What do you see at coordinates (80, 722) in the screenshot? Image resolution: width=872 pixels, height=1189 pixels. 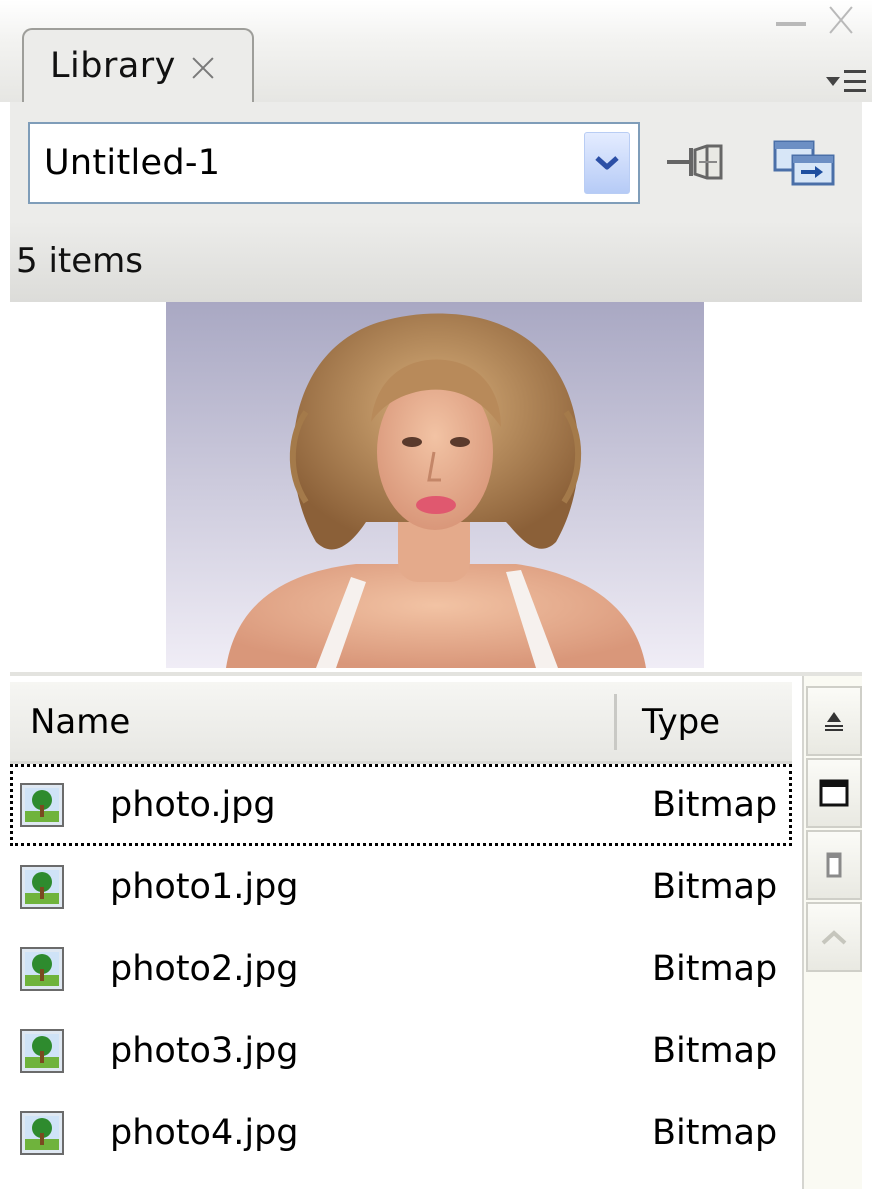 I see `column-header-name: Name` at bounding box center [80, 722].